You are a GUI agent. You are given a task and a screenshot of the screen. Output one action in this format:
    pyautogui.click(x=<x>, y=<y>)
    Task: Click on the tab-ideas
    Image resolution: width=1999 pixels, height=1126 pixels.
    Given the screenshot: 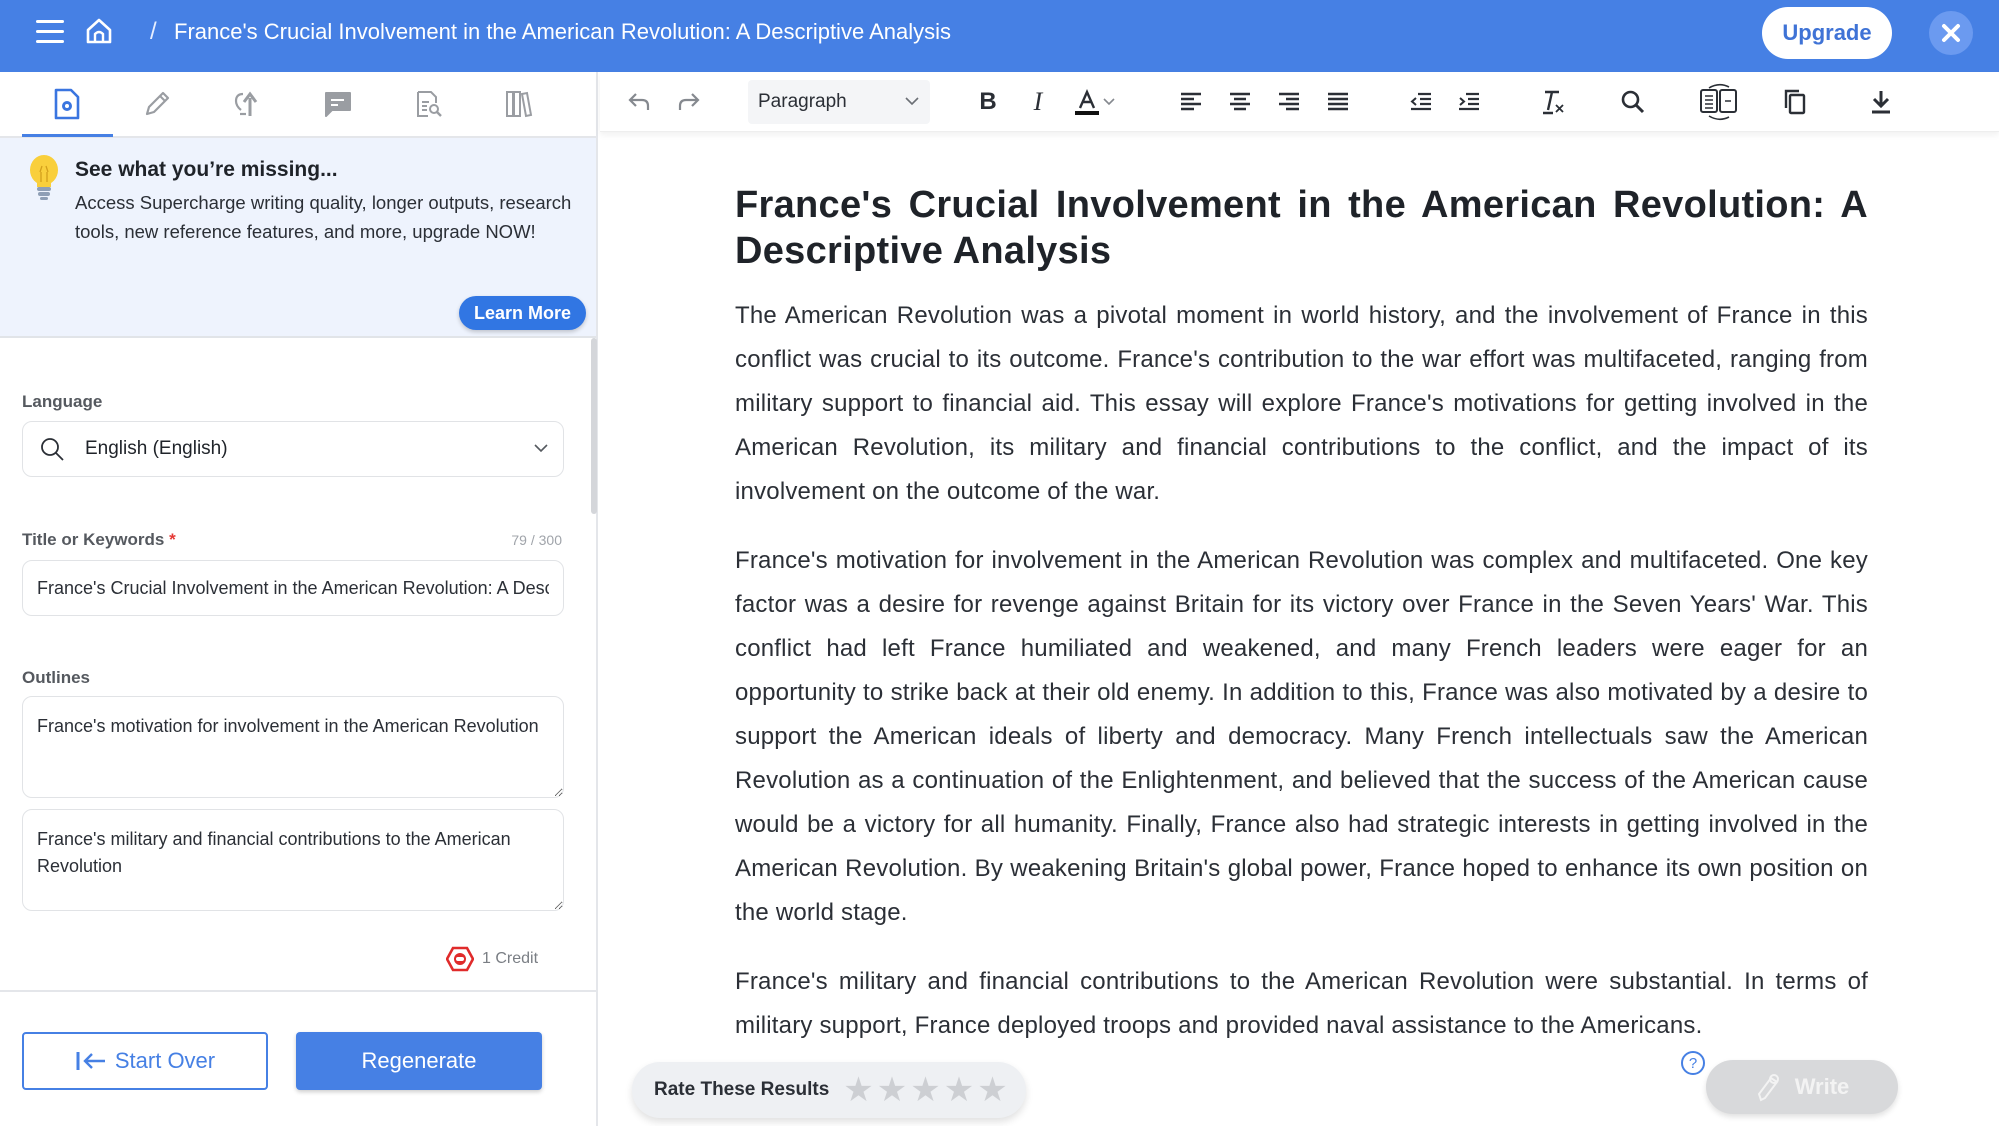 What is the action you would take?
    pyautogui.click(x=248, y=104)
    